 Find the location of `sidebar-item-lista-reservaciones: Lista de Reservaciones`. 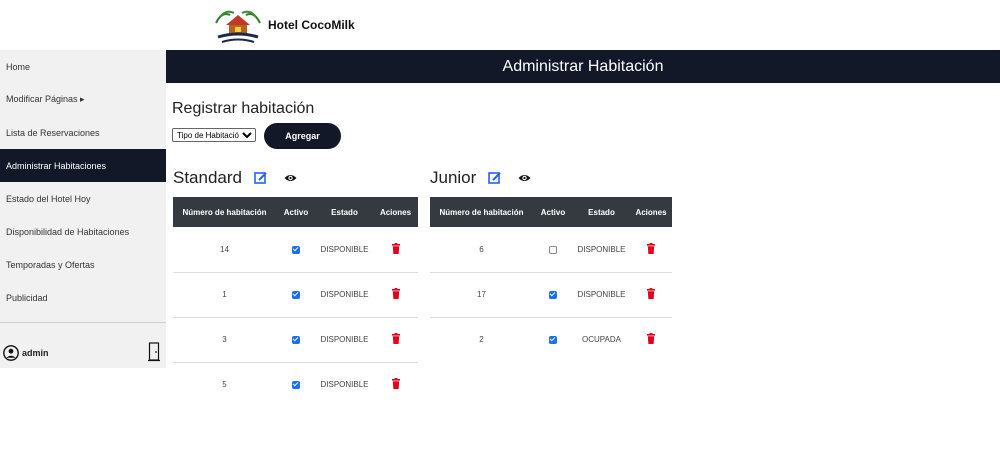

sidebar-item-lista-reservaciones: Lista de Reservaciones is located at coordinates (83, 132).